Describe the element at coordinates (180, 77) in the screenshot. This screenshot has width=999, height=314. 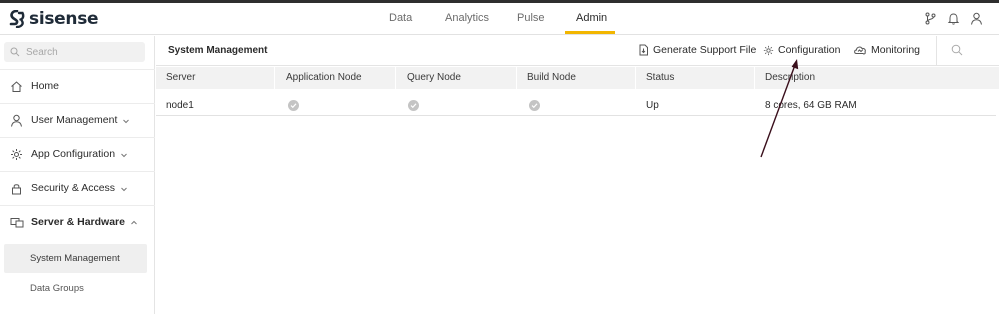
I see `column-header-server: Server` at that location.